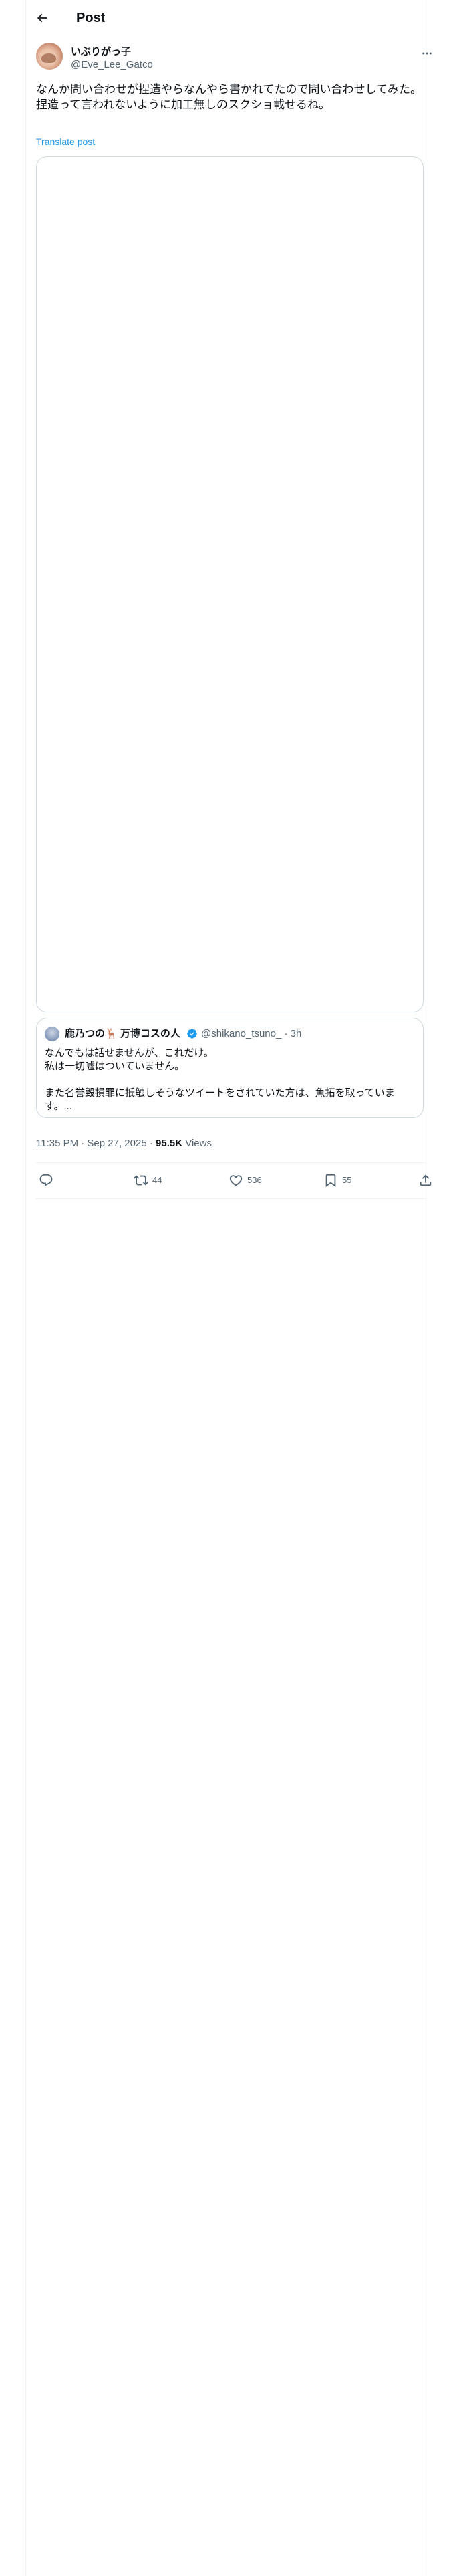 Image resolution: width=451 pixels, height=2576 pixels. Describe the element at coordinates (65, 142) in the screenshot. I see `translate-post-link: Translate post` at that location.